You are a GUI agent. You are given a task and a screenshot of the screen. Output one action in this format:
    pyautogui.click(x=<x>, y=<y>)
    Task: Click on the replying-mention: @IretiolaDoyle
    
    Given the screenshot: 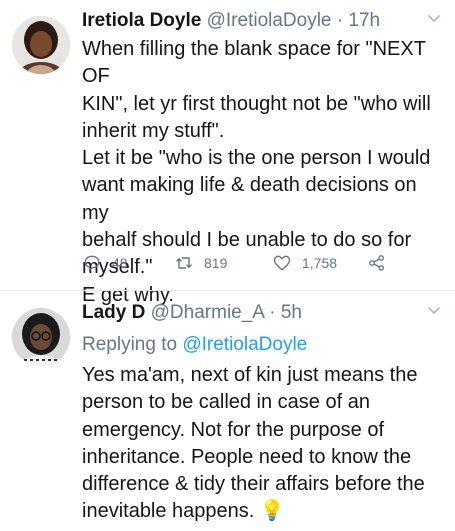 What is the action you would take?
    pyautogui.click(x=244, y=344)
    